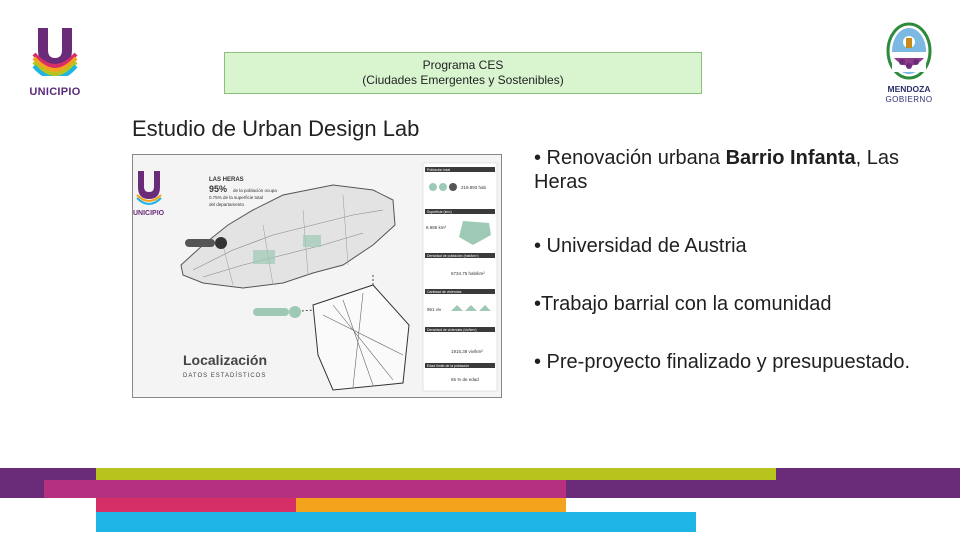 This screenshot has height=540, width=960. Describe the element at coordinates (225, 360) in the screenshot. I see `poster-title: Localización` at that location.